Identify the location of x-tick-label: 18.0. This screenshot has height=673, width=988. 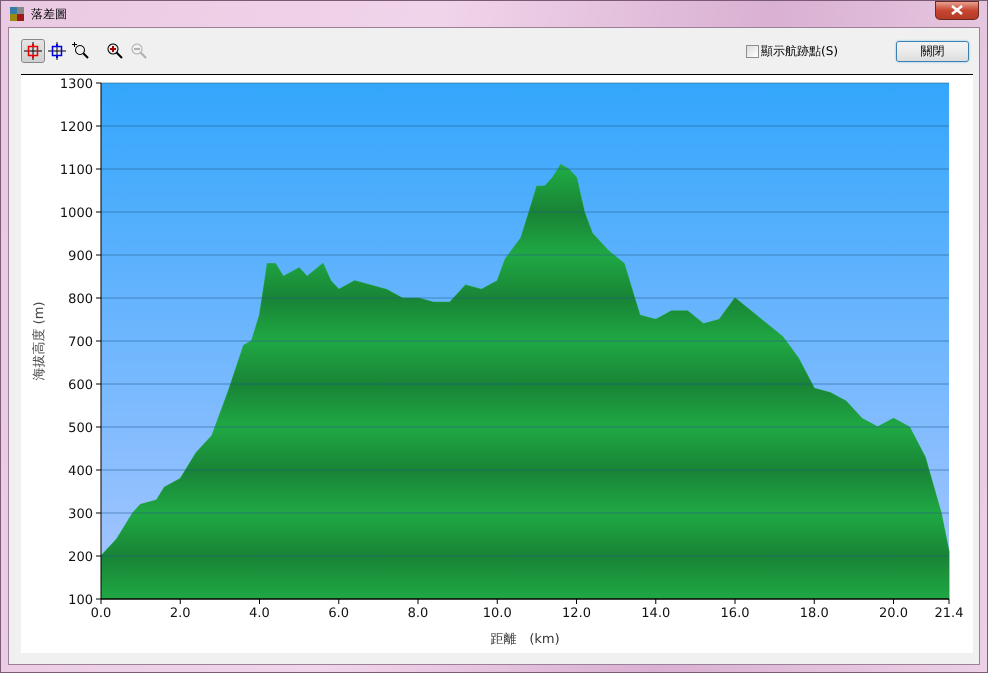
(814, 613).